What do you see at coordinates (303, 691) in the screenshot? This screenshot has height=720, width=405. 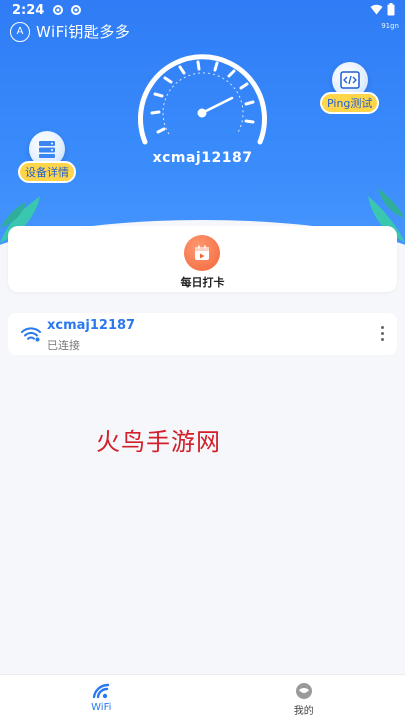 I see `profile-icon` at bounding box center [303, 691].